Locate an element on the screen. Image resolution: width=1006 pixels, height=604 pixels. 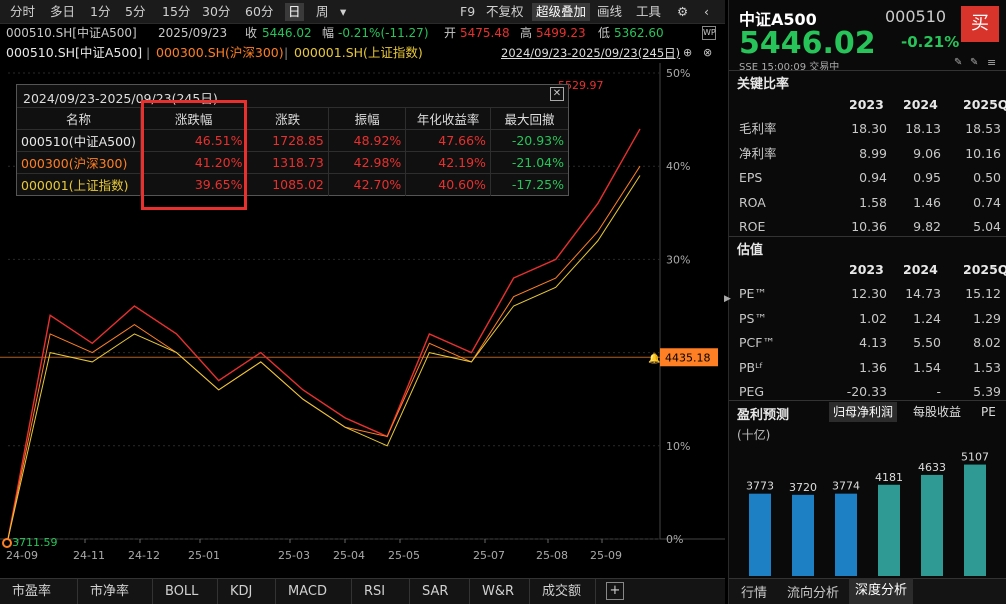
legend-series-hs300: 000300.SH(沪深300) is located at coordinates (220, 53).